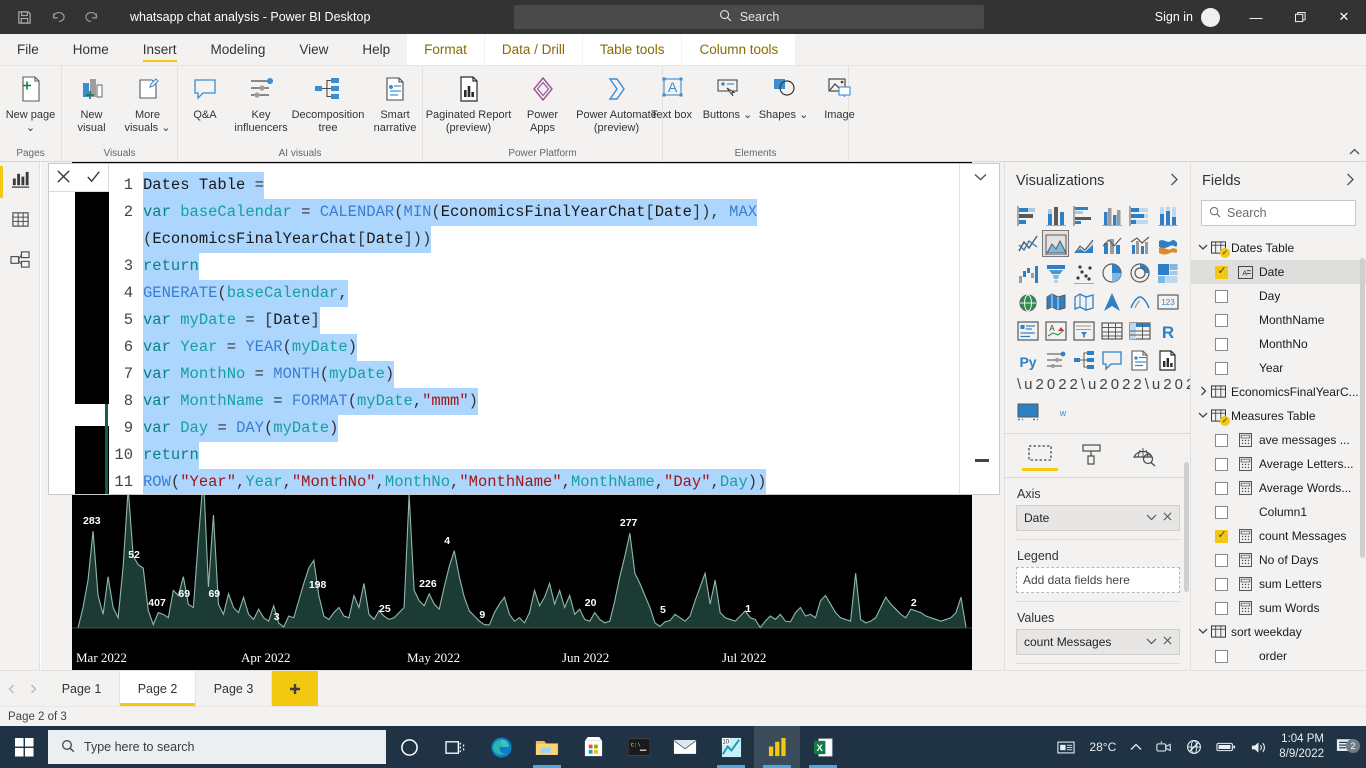  Describe the element at coordinates (1136, 747) in the screenshot. I see `show-hidden-icons-icon` at that location.